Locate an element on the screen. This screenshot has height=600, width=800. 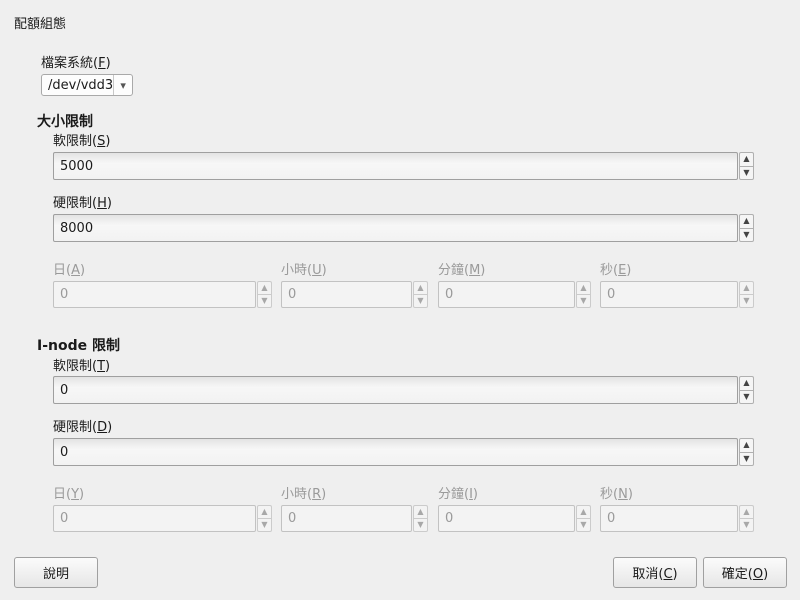
size-grace-hours-spinbox: 0 ▲ ▼ is located at coordinates (354, 294).